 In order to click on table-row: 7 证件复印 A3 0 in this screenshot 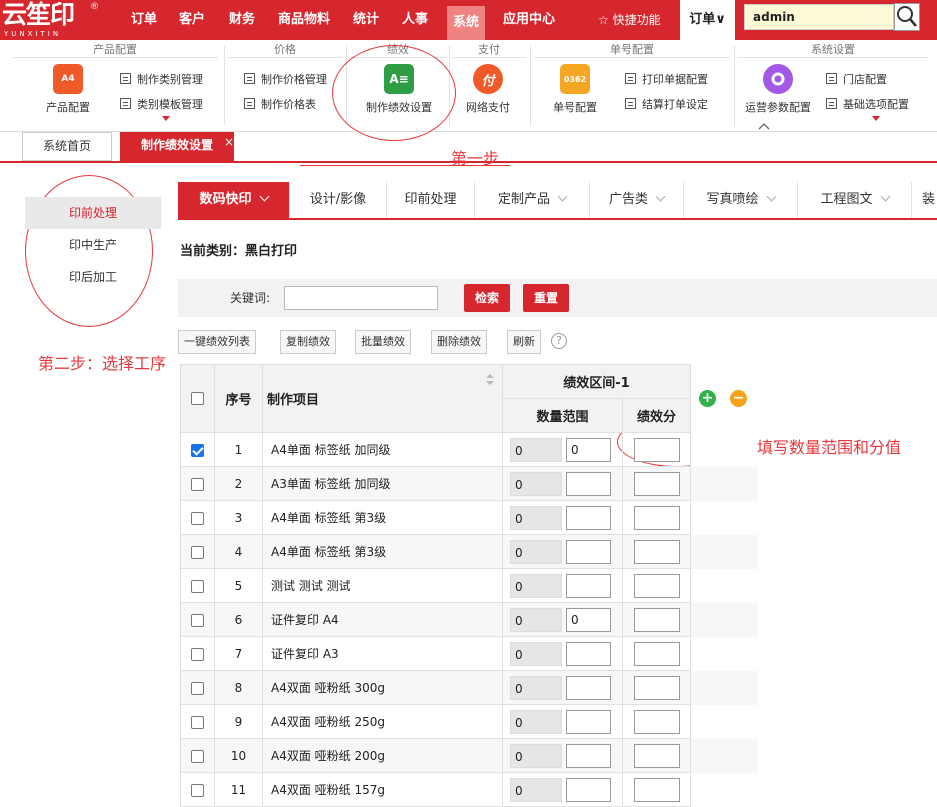, I will do `click(468, 653)`.